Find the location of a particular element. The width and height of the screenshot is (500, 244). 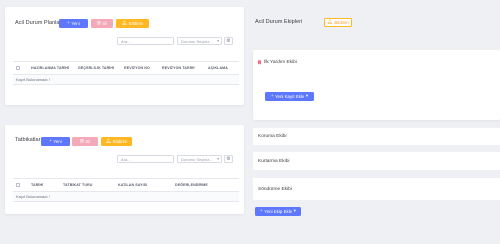

plans-delete-label: Sil is located at coordinates (105, 23).